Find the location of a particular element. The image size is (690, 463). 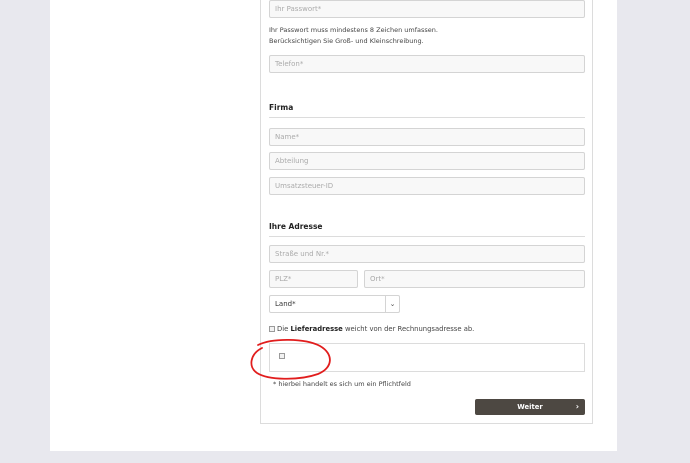

additional-option-checkbox is located at coordinates (282, 356).